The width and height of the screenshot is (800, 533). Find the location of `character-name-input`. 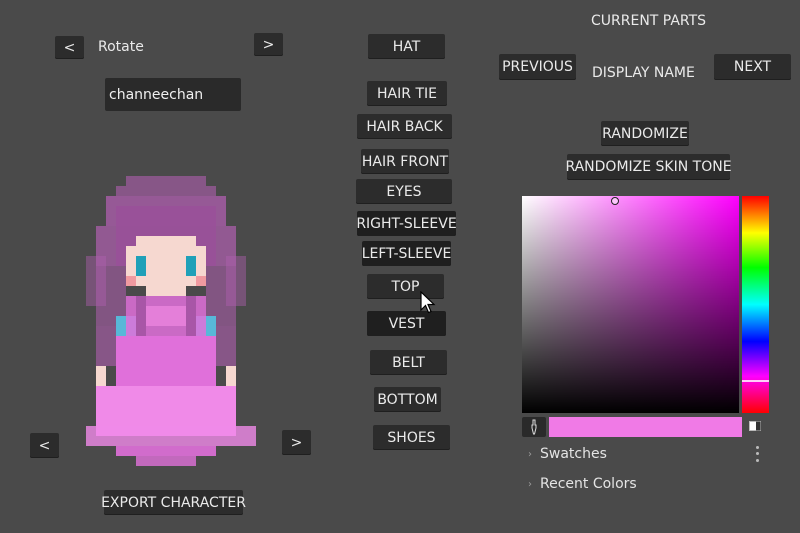

character-name-input is located at coordinates (173, 94).